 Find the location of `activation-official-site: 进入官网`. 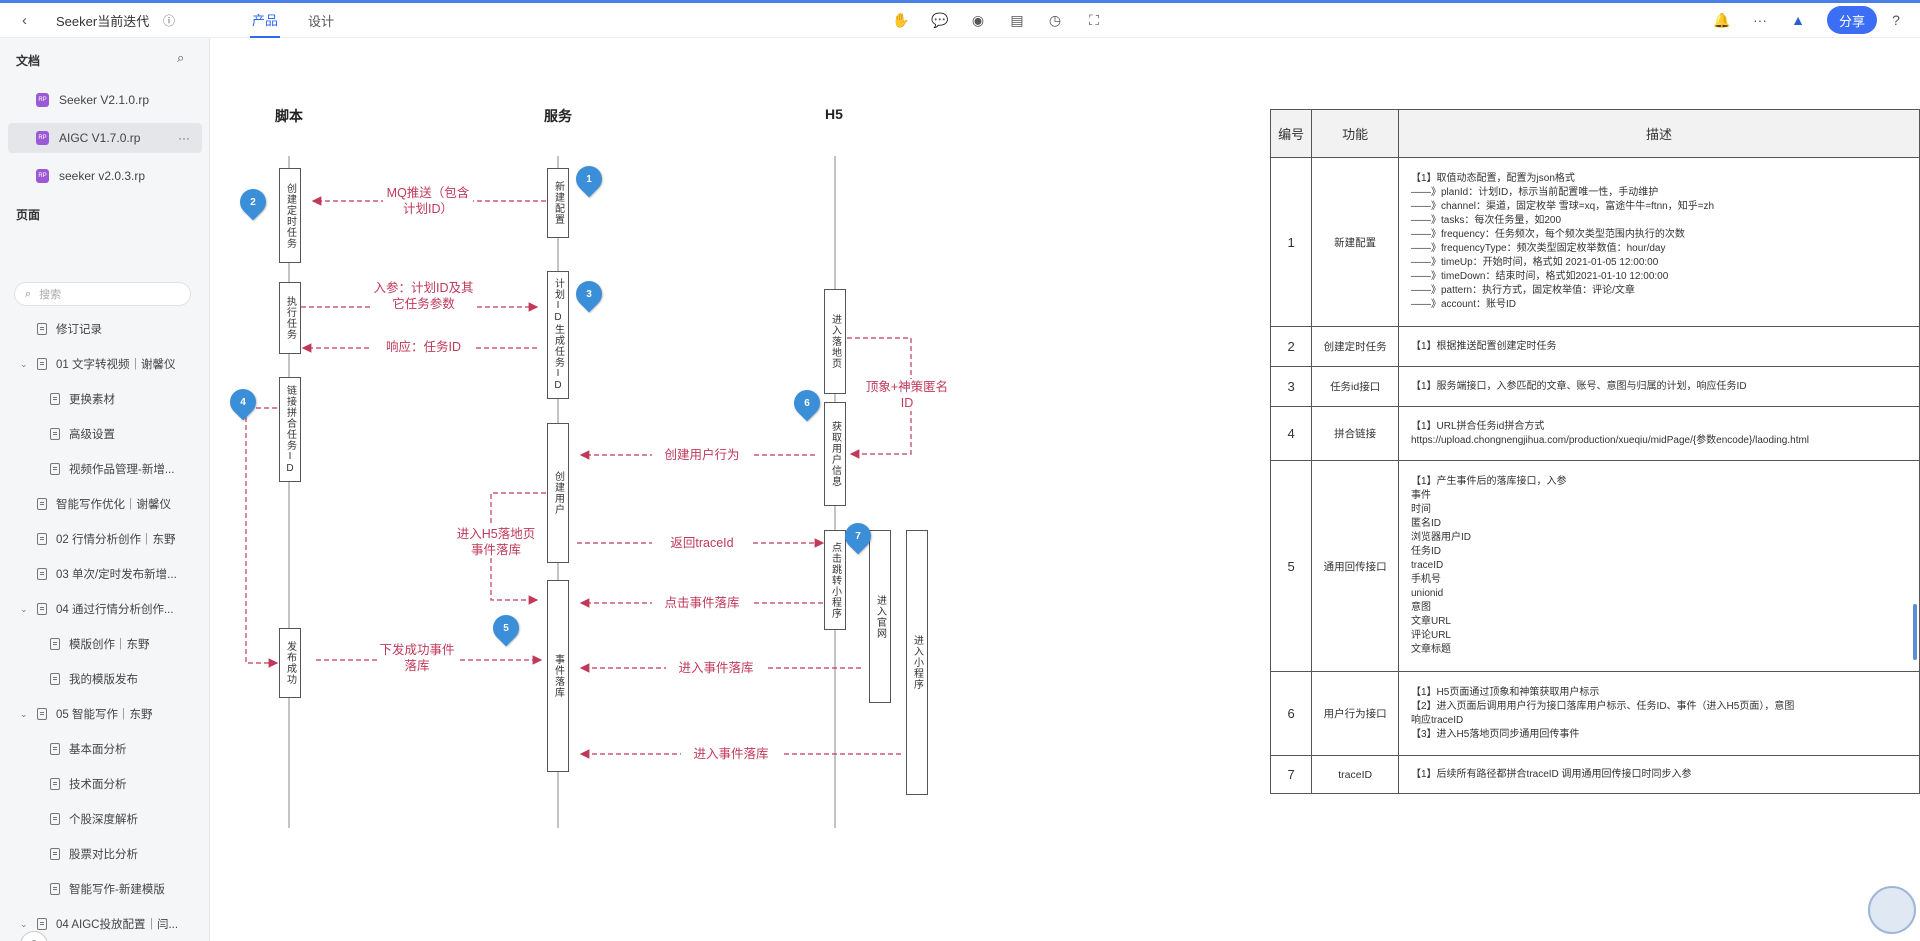

activation-official-site: 进入官网 is located at coordinates (880, 616).